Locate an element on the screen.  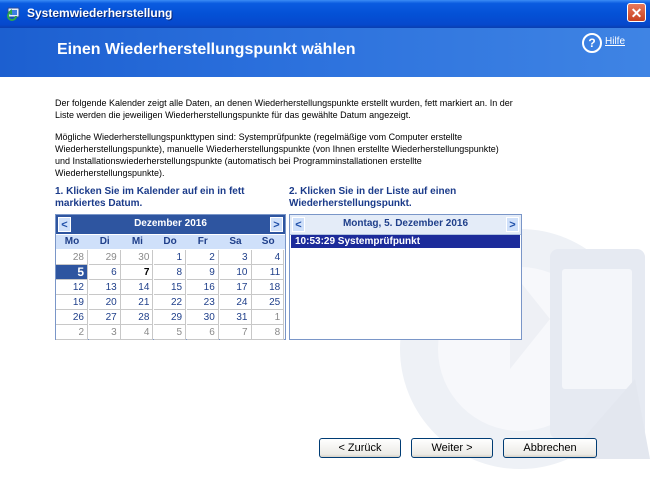
calendar-day: 11 is located at coordinates (268, 272).